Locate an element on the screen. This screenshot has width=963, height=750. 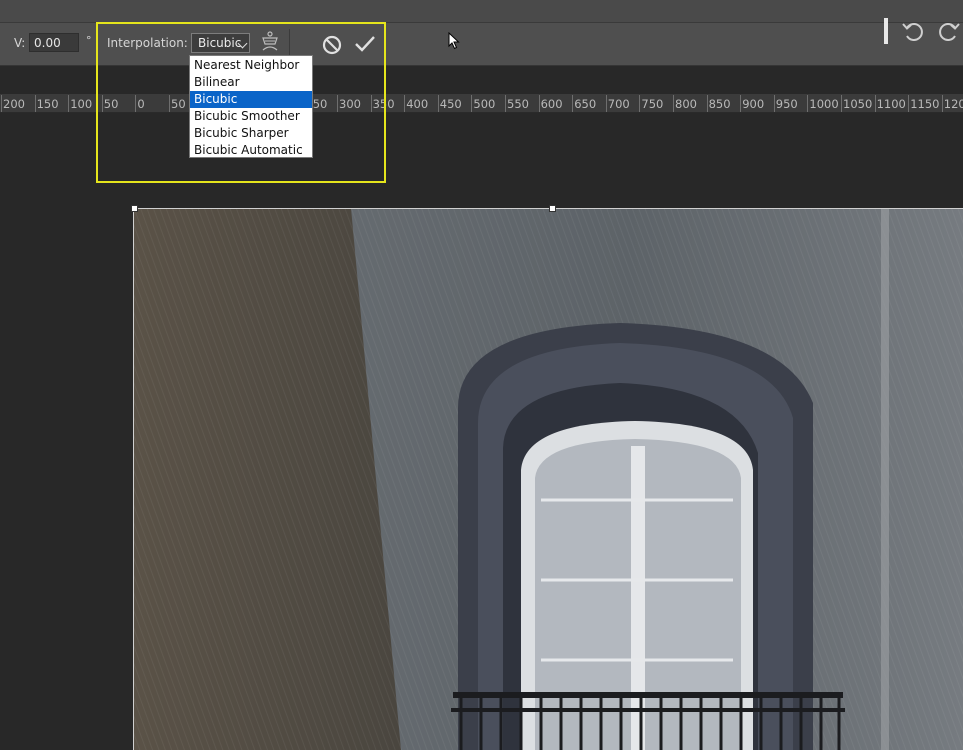
ruler-tick: 850 is located at coordinates (718, 103).